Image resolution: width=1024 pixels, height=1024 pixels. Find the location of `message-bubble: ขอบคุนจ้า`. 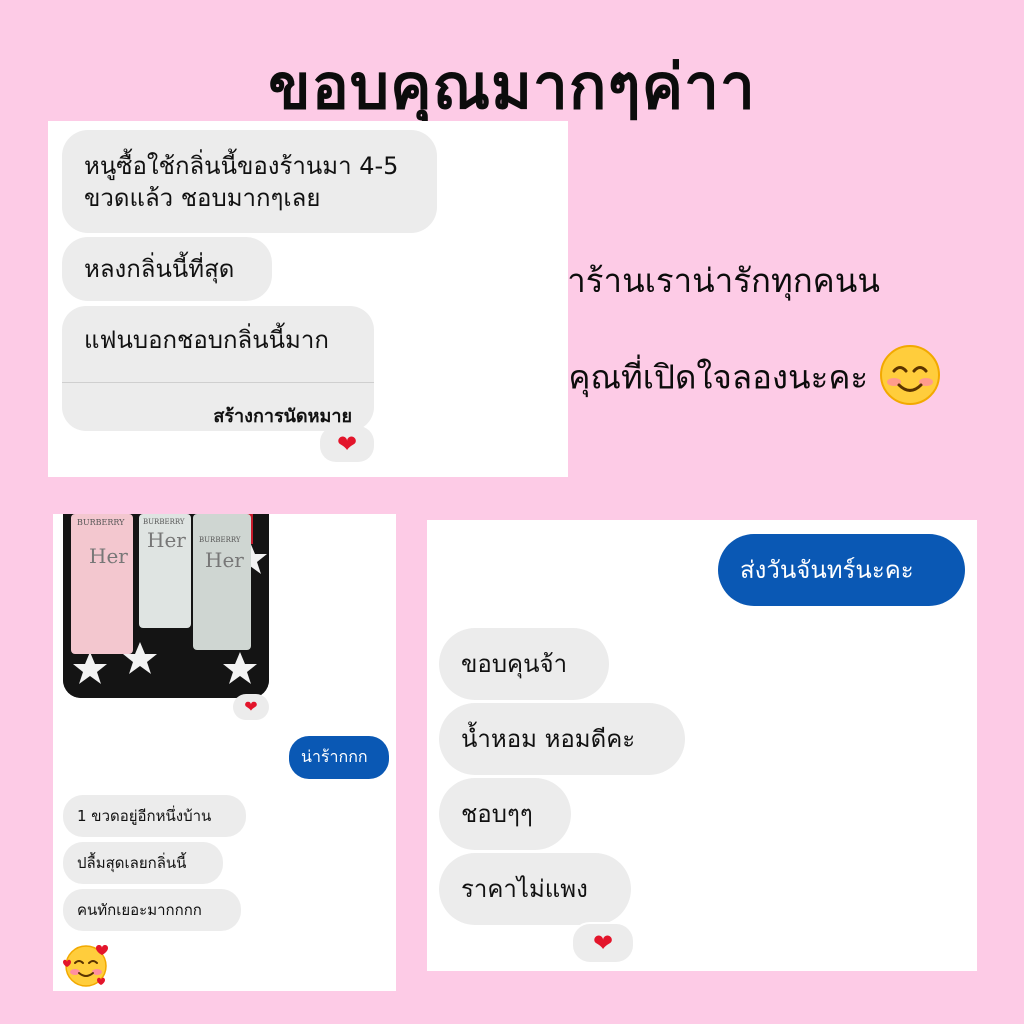

message-bubble: ขอบคุนจ้า is located at coordinates (524, 664).